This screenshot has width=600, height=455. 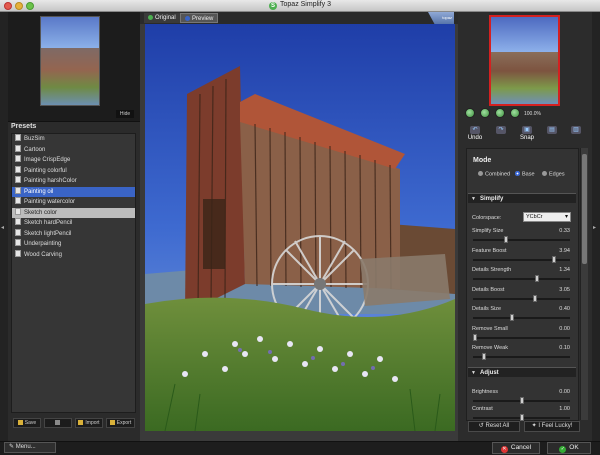 I want to click on save-preset-button: Save, so click(x=27, y=423).